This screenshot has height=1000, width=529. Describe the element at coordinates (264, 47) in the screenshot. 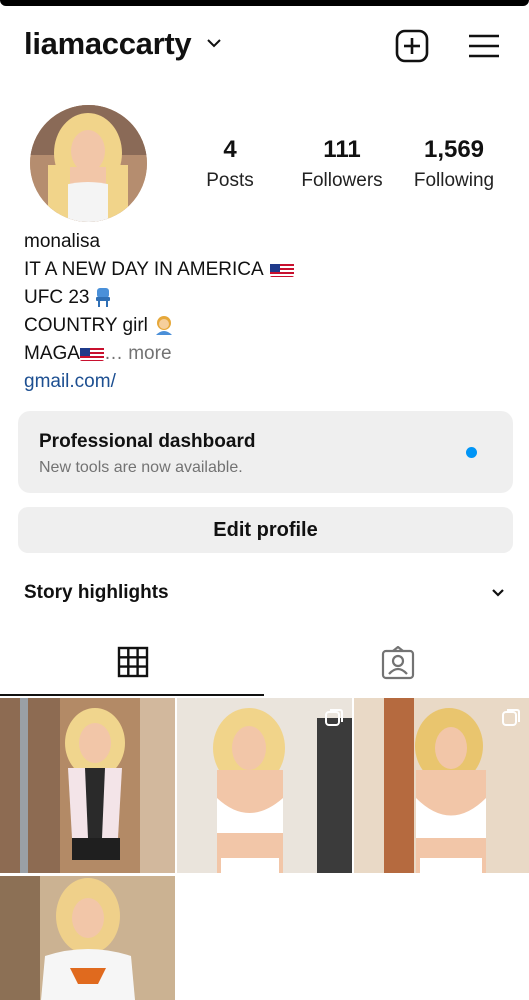

I see `profile-header: liamaccarty` at that location.